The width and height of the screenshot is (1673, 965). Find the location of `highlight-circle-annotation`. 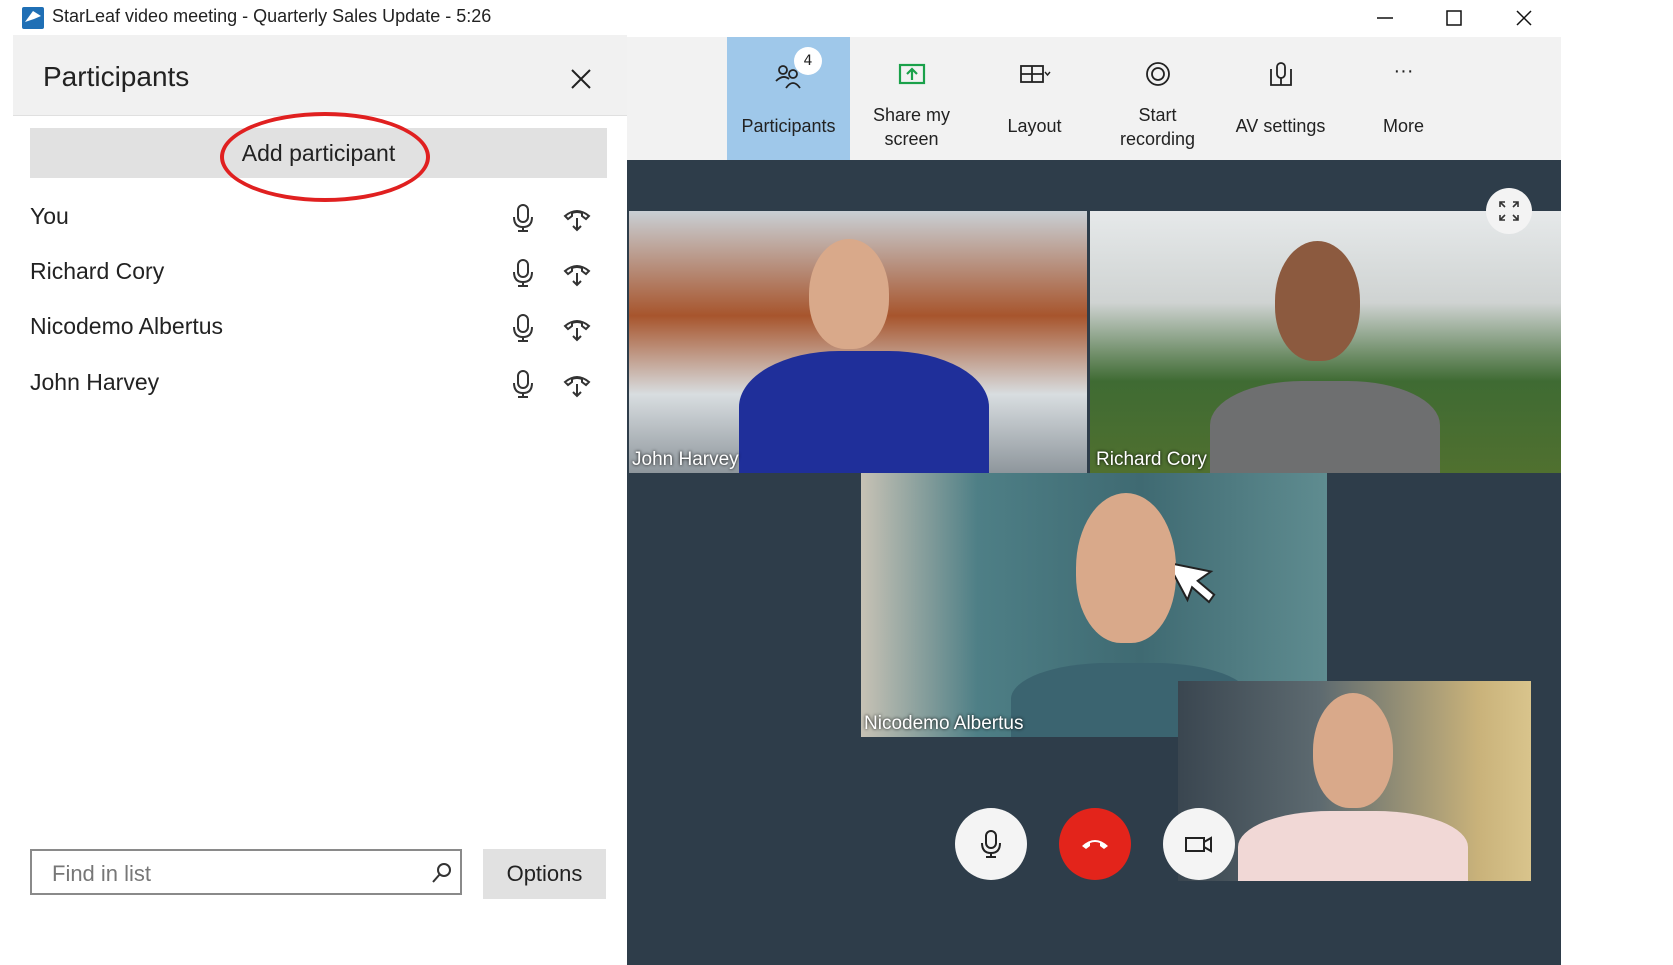

highlight-circle-annotation is located at coordinates (325, 157).